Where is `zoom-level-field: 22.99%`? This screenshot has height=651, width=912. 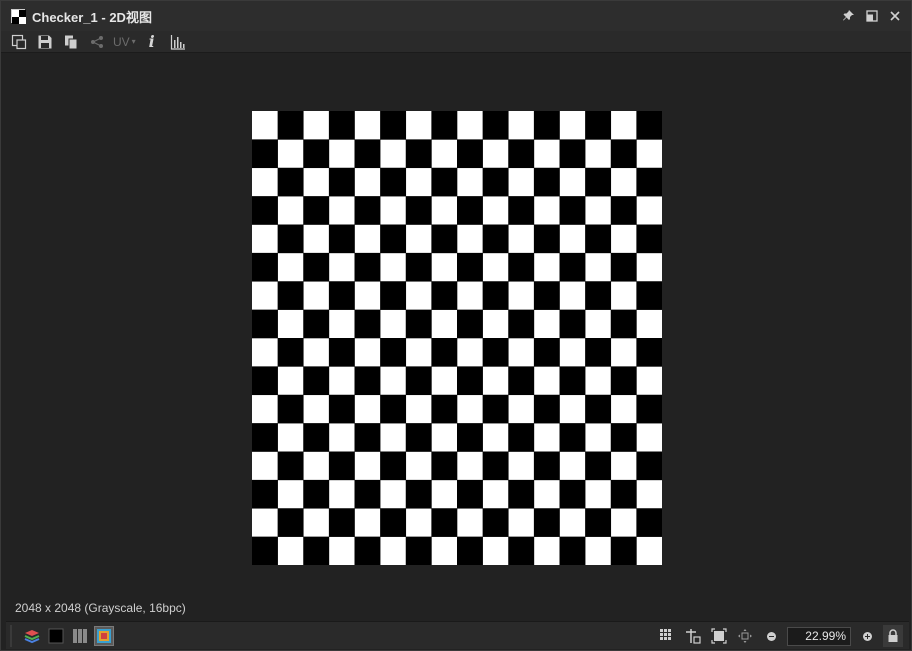
zoom-level-field: 22.99% is located at coordinates (819, 636).